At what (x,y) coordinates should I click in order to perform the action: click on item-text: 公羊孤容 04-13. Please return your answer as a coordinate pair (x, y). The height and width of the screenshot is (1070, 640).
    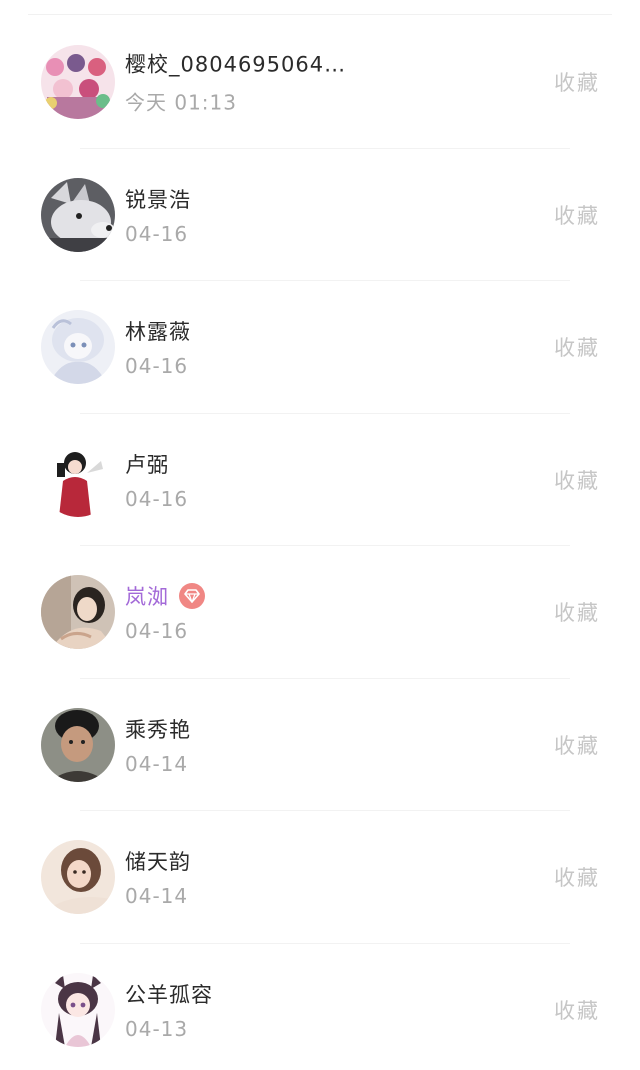
    Looking at the image, I should click on (169, 1010).